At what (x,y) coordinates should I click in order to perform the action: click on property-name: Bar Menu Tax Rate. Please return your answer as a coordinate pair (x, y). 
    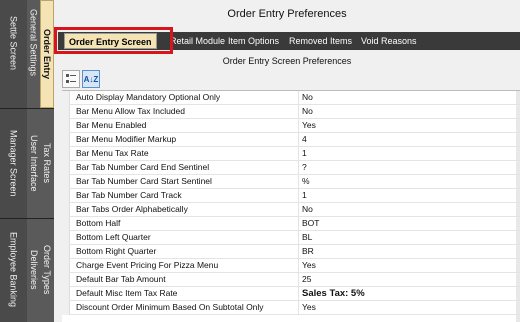
    Looking at the image, I should click on (112, 153).